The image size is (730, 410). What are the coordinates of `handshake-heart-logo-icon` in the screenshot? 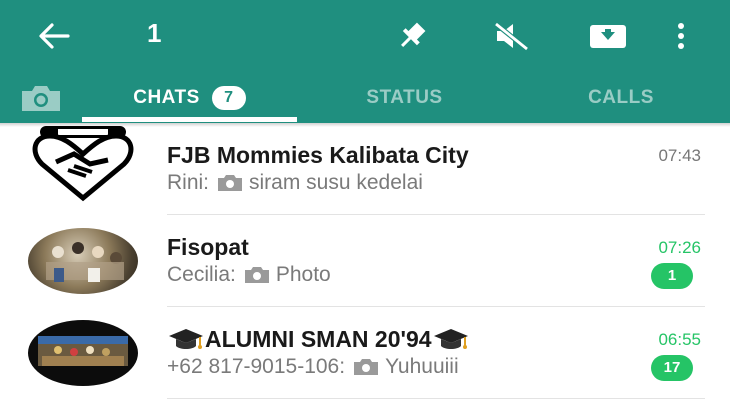 It's located at (83, 164).